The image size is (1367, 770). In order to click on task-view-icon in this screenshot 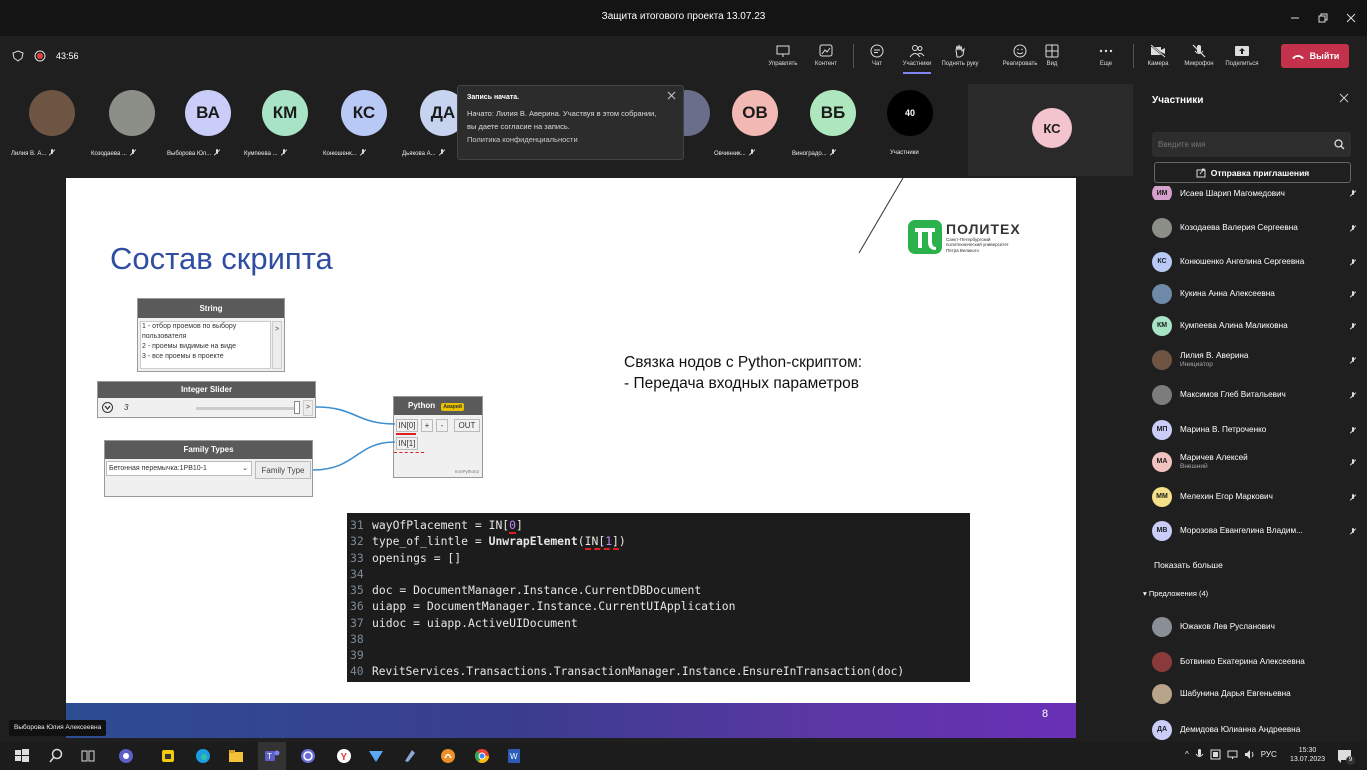, I will do `click(88, 756)`.